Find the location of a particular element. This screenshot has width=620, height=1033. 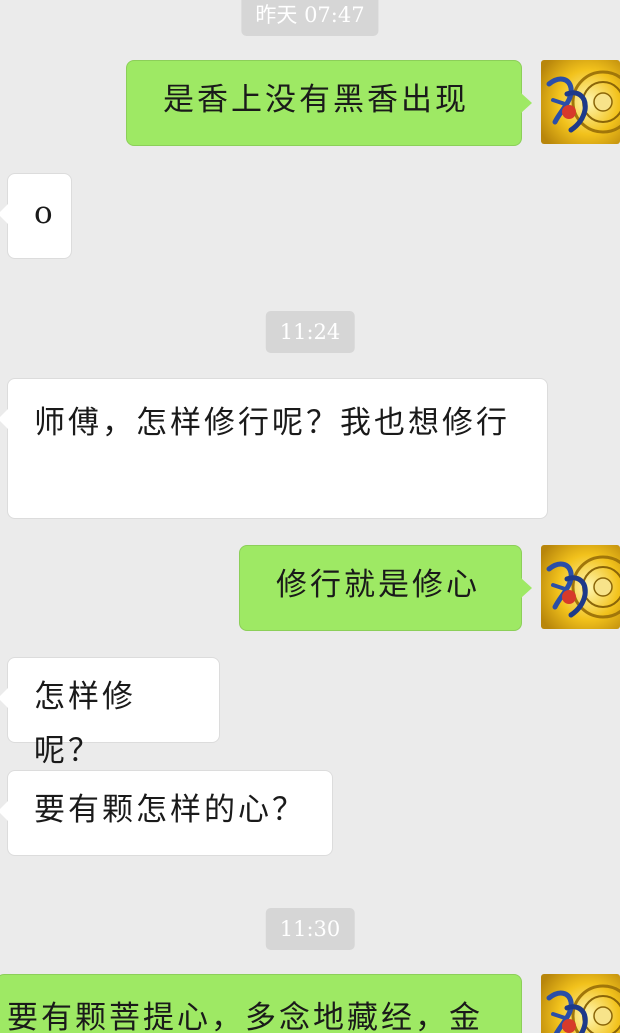

timestamp-label: 昨天 07:47 is located at coordinates (310, 18).